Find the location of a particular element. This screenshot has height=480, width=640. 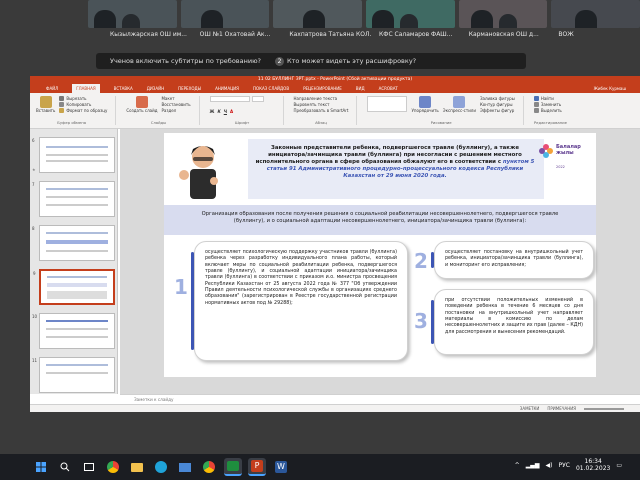

tab-transitions: ПЕРЕХОДЫ is located at coordinates (189, 88).